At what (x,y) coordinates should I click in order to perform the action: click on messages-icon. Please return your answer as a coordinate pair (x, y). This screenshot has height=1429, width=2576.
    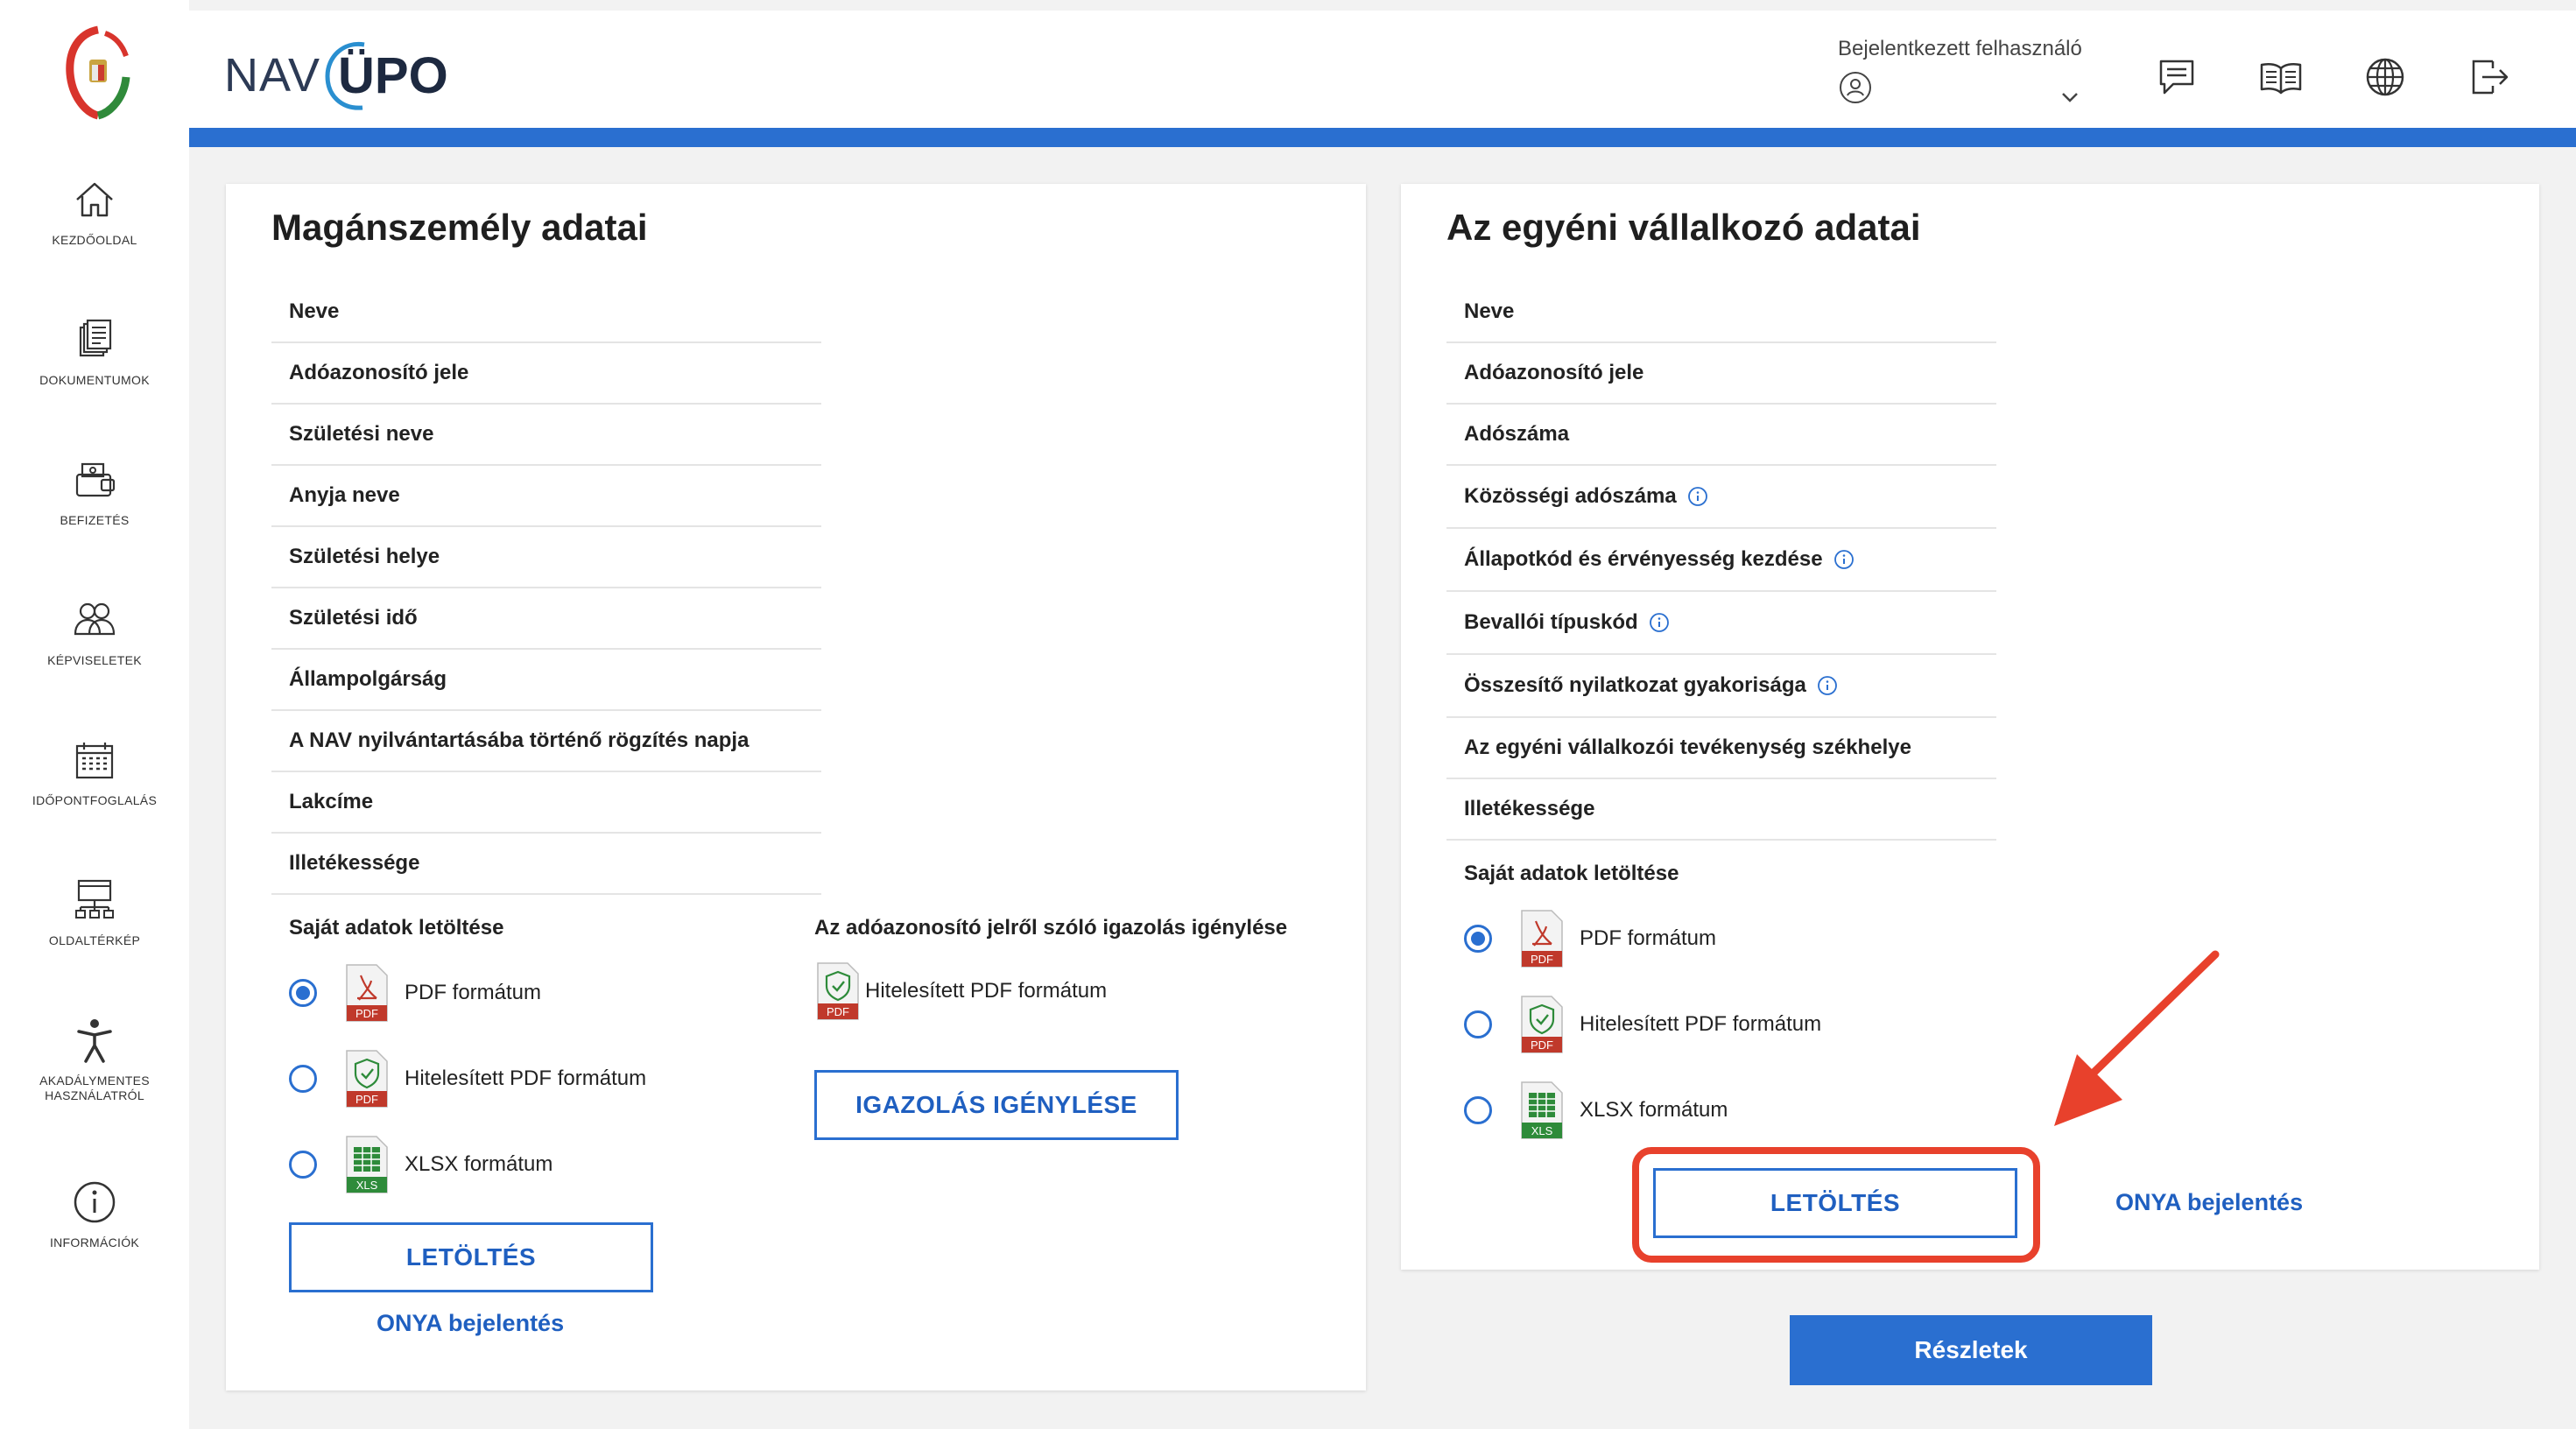
    Looking at the image, I should click on (2176, 77).